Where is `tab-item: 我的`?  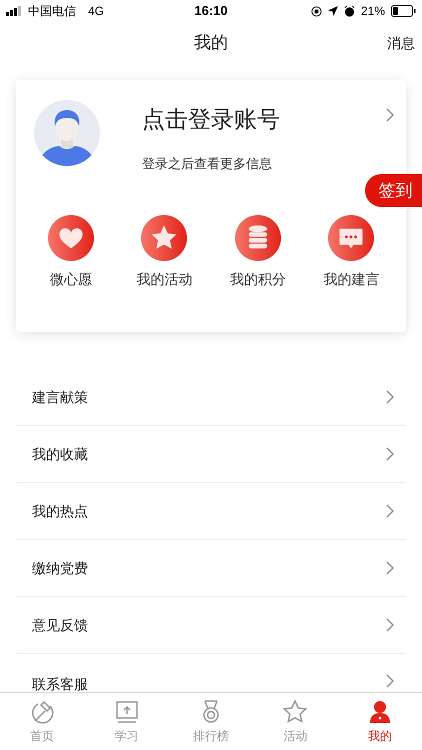 tab-item: 我的 is located at coordinates (380, 721).